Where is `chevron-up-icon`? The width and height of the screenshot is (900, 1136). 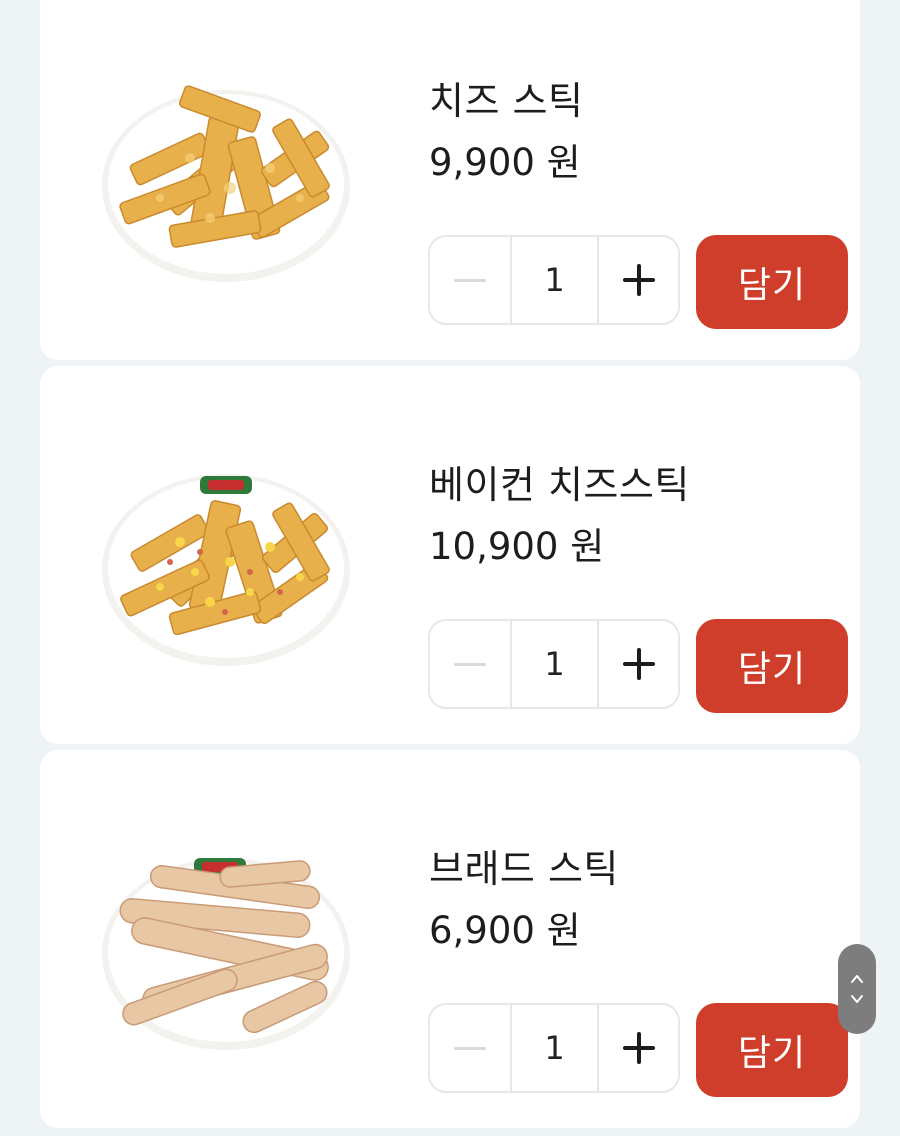 chevron-up-icon is located at coordinates (857, 979).